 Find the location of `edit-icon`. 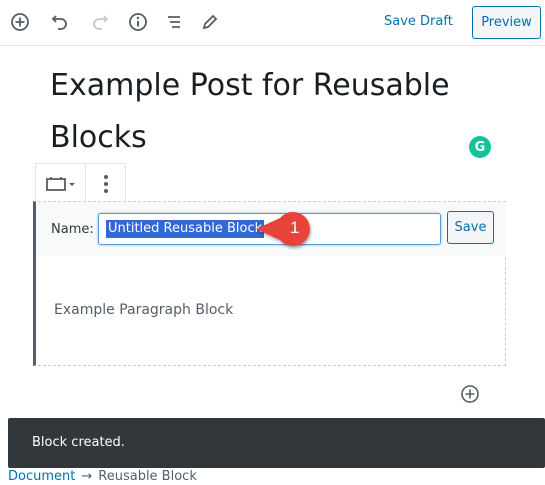

edit-icon is located at coordinates (210, 22).